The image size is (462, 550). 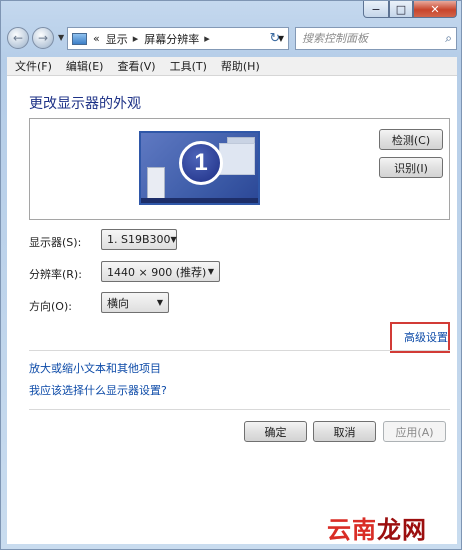 What do you see at coordinates (201, 163) in the screenshot?
I see `monitor-number-badge: 1` at bounding box center [201, 163].